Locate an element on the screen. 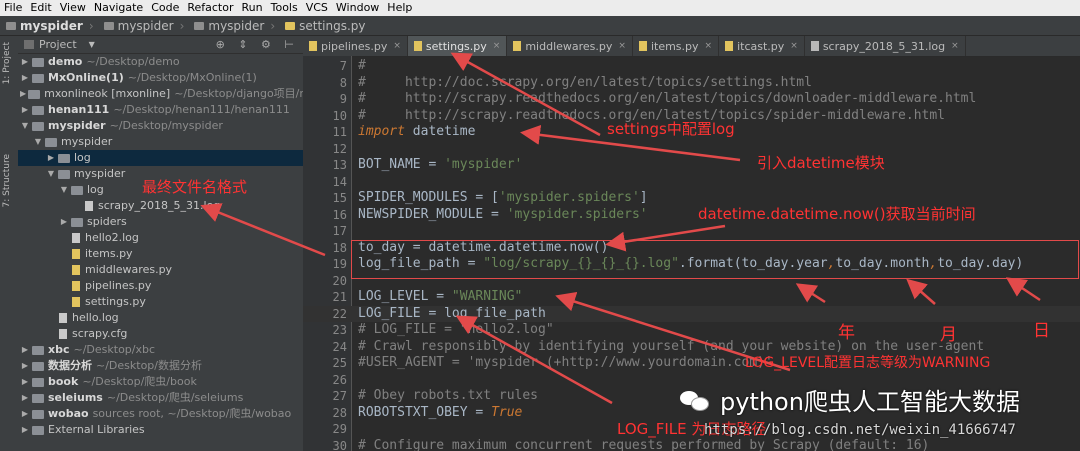 The height and width of the screenshot is (451, 1080). tree-folder: ▶ seleiums ~/Desktop/爬虫/seleiums is located at coordinates (160, 398).